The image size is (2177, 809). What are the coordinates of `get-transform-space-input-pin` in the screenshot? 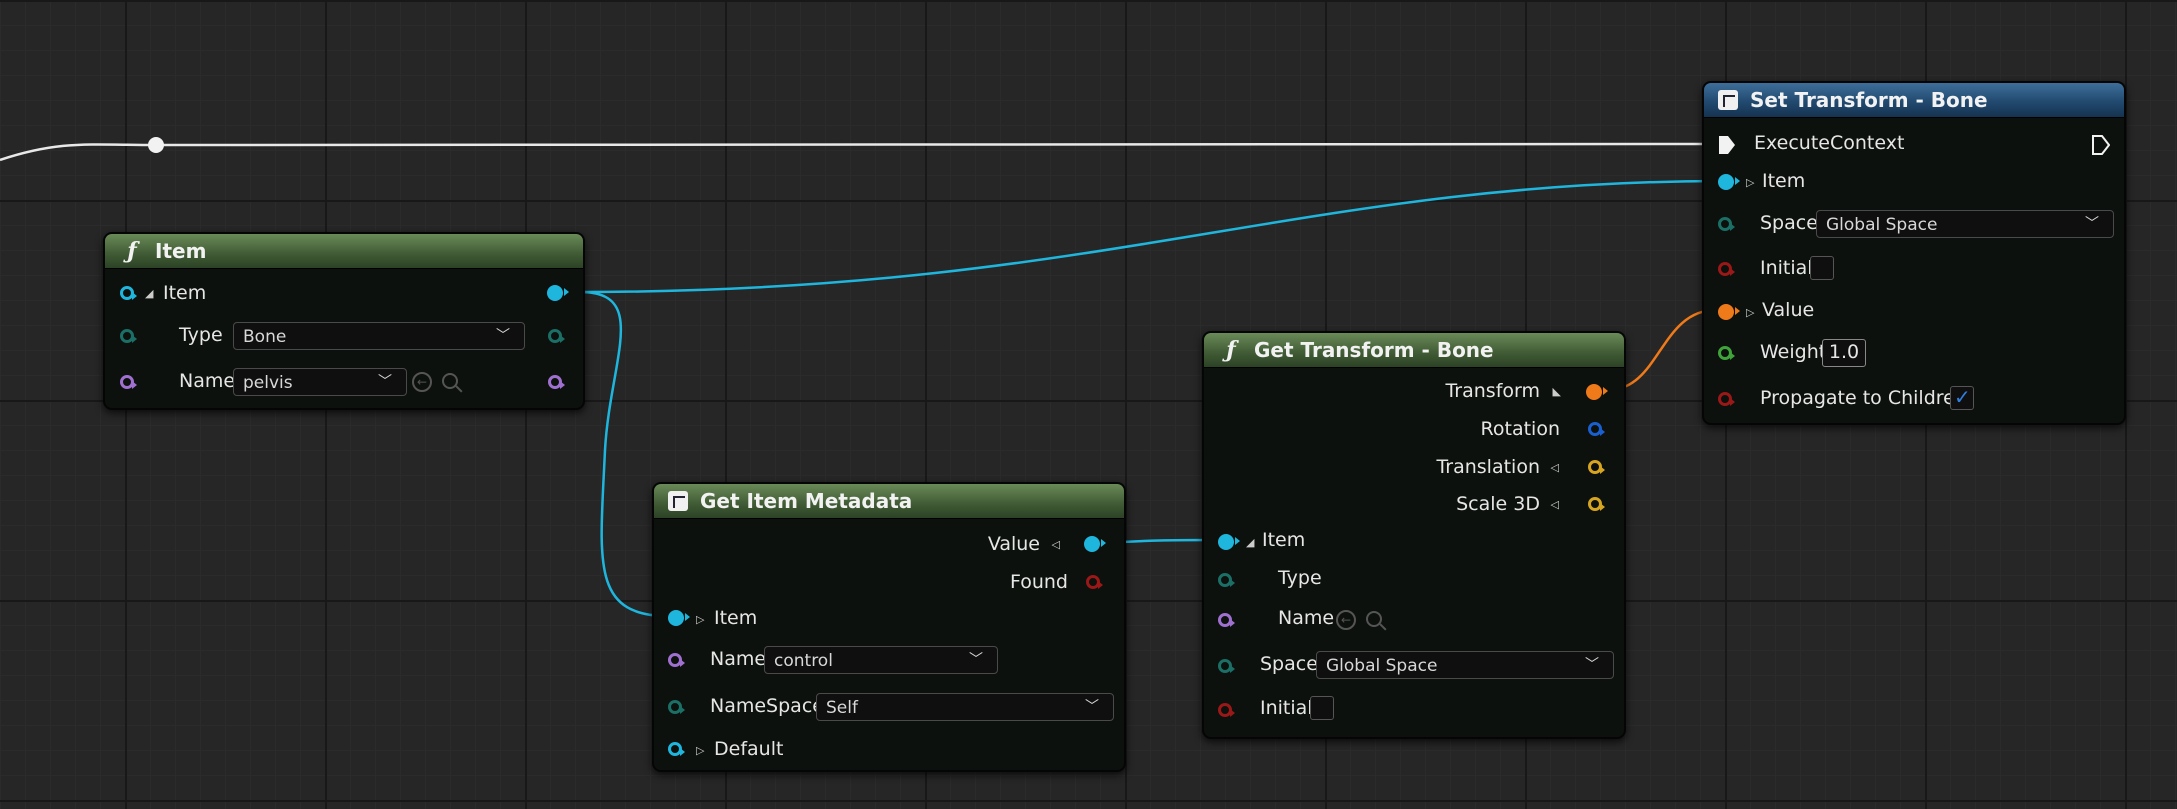 It's located at (1226, 666).